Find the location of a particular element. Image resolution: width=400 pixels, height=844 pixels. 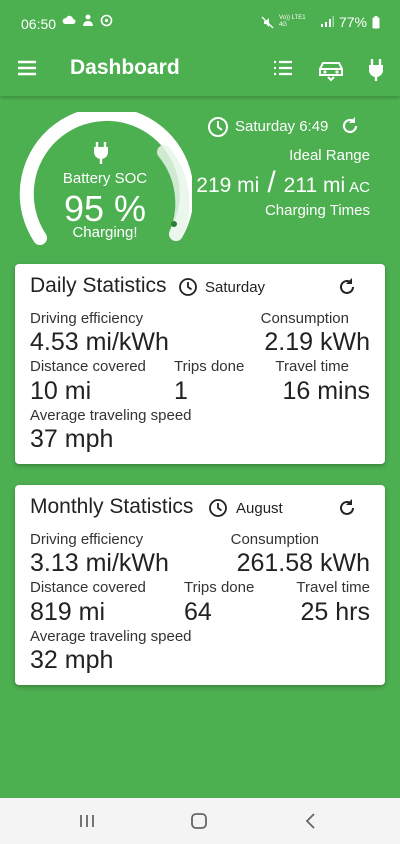

avg-speed-value: 32 mph is located at coordinates (72, 660).